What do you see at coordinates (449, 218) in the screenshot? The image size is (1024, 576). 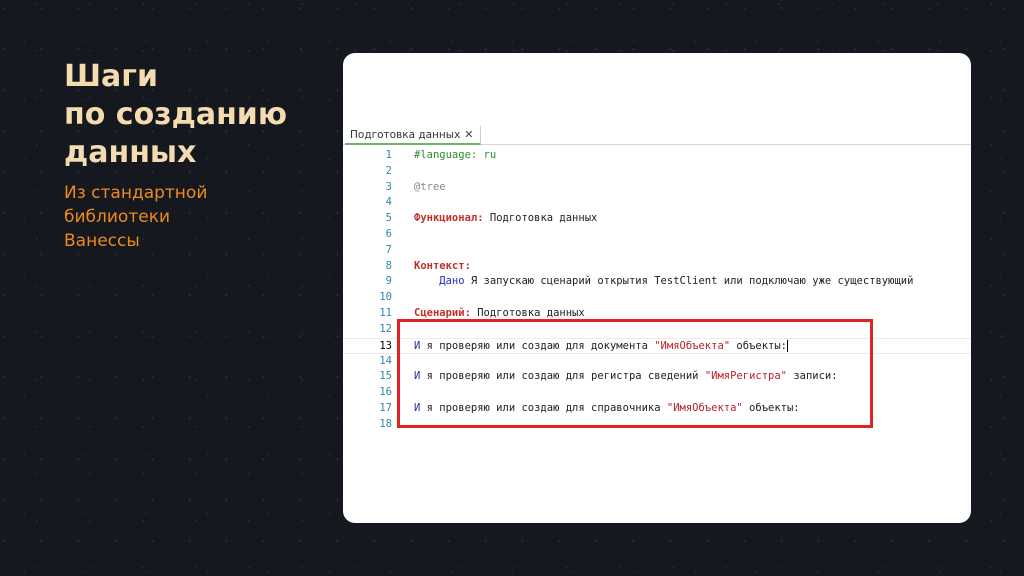 I see `code-token: Функционал:` at bounding box center [449, 218].